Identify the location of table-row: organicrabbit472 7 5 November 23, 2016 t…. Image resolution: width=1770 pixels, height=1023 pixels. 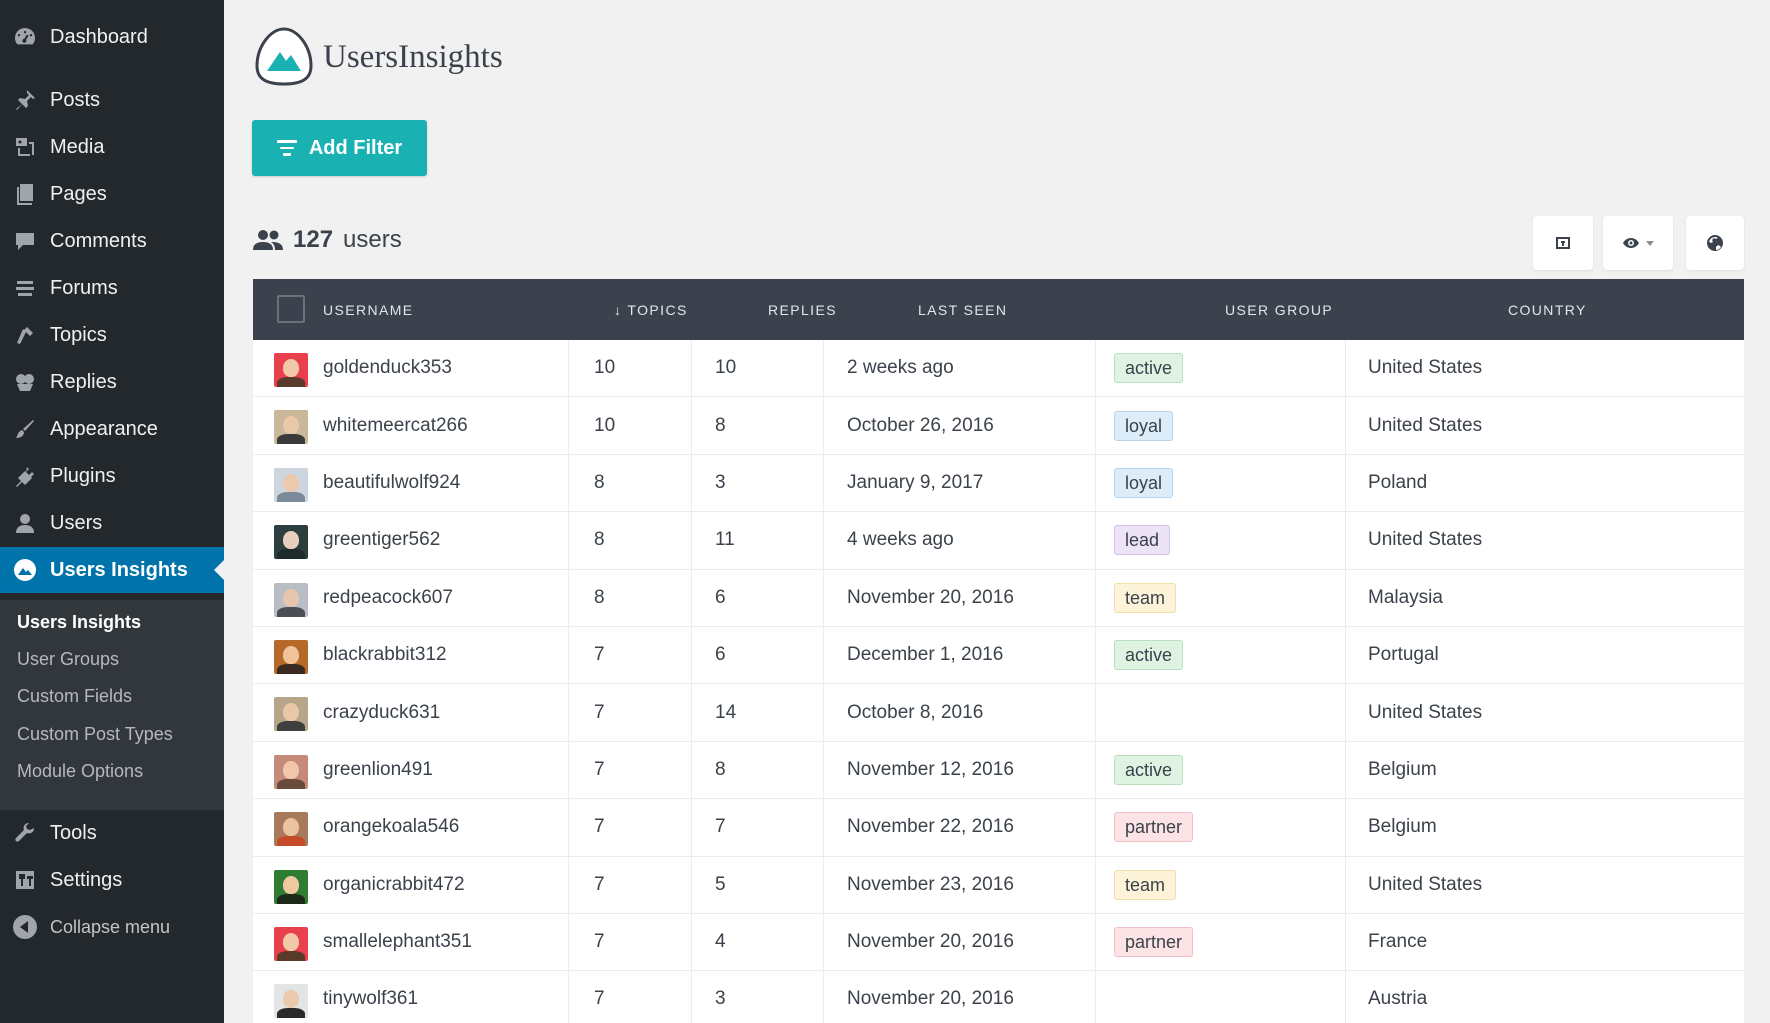
(998, 885).